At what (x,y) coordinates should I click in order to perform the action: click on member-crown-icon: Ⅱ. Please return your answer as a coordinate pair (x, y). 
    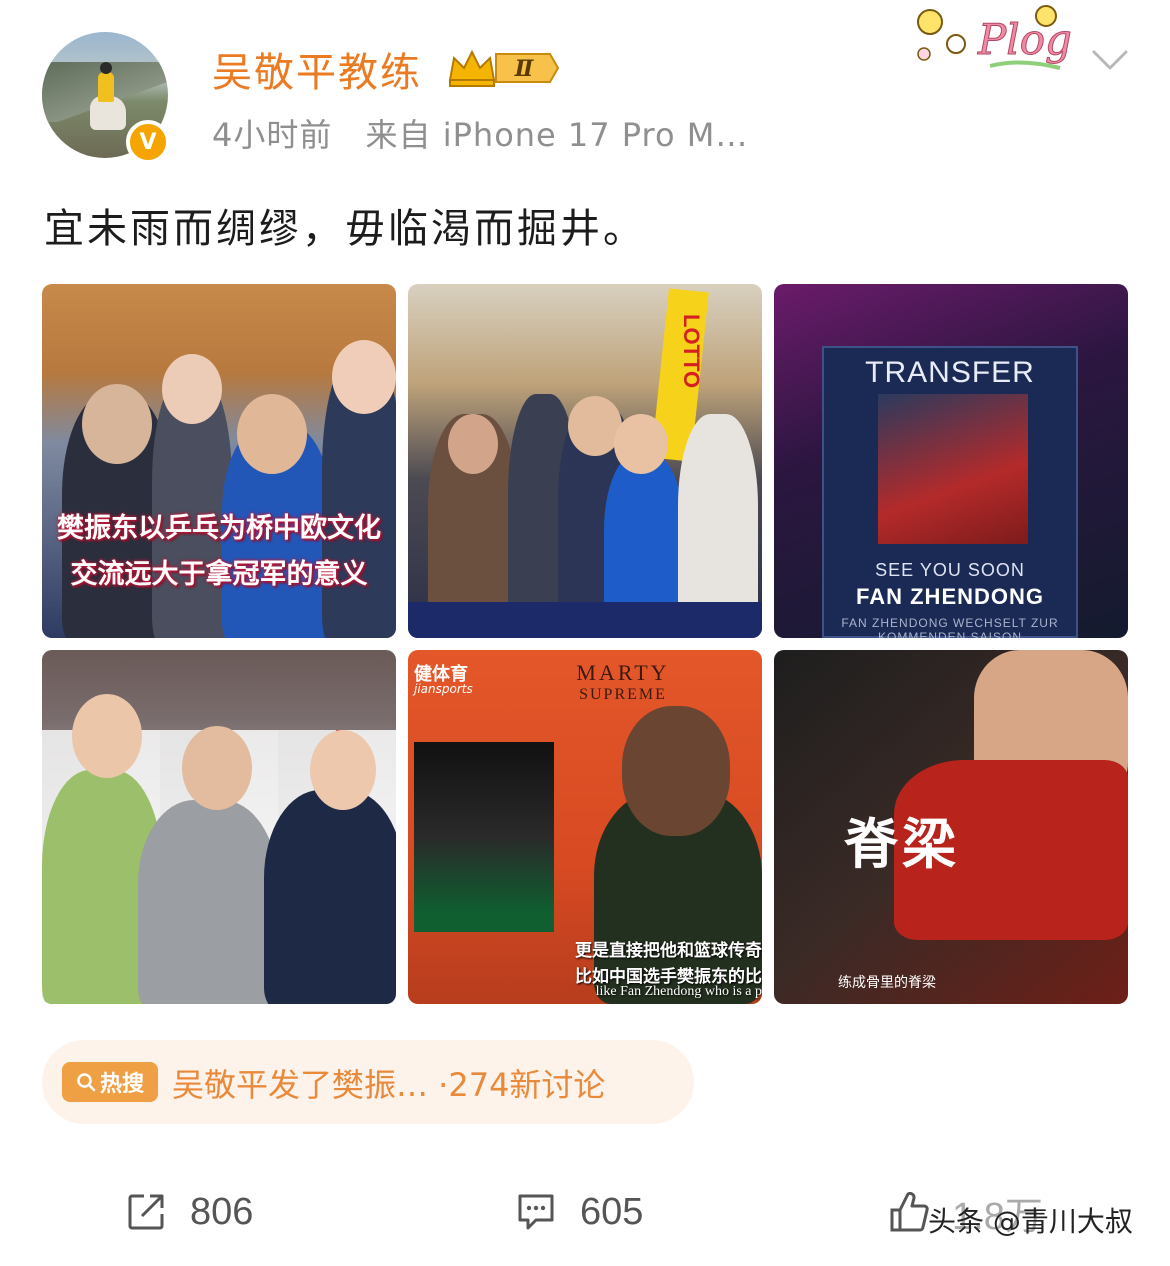
    Looking at the image, I should click on (502, 68).